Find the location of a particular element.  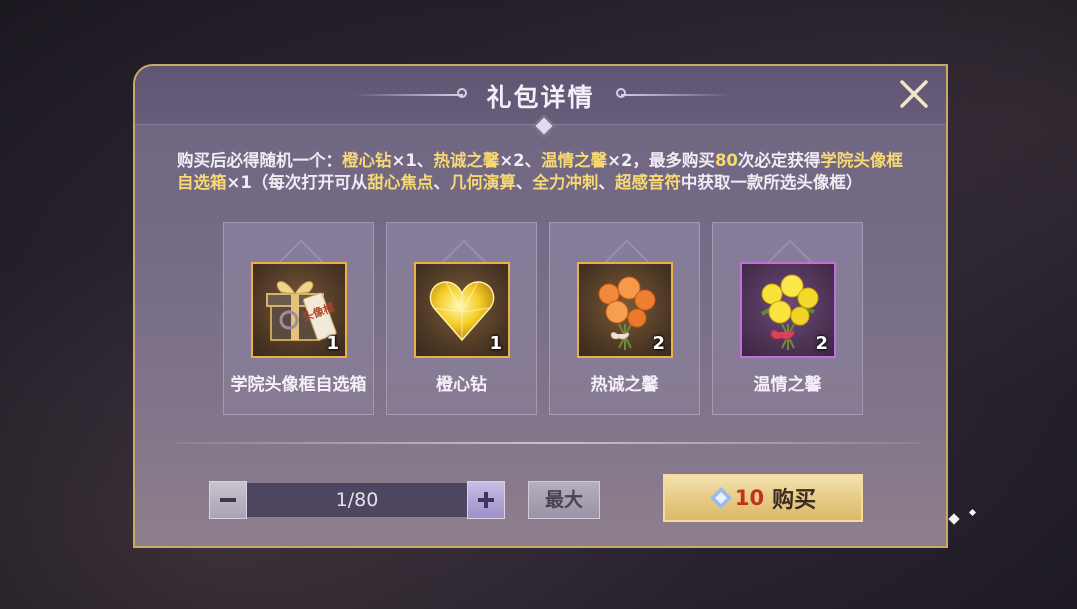

dialog-header: 礼包详情 is located at coordinates (540, 102).